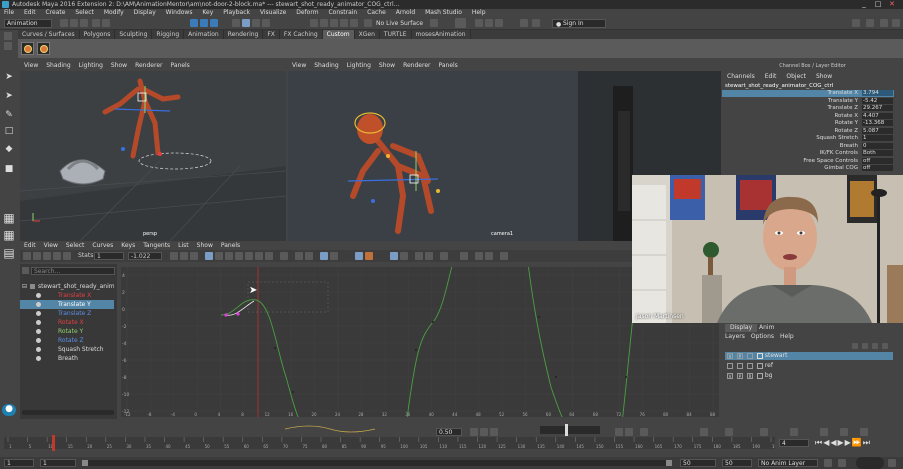 This screenshot has width=903, height=469. Describe the element at coordinates (449, 432) in the screenshot. I see `playback-speed-field: 0.50` at that location.